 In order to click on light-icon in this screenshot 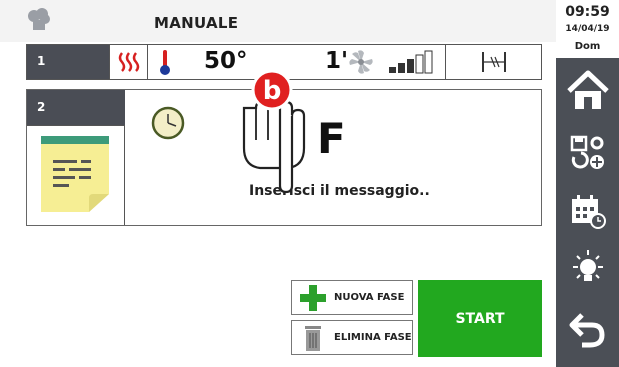, I will do `click(587, 265)`.